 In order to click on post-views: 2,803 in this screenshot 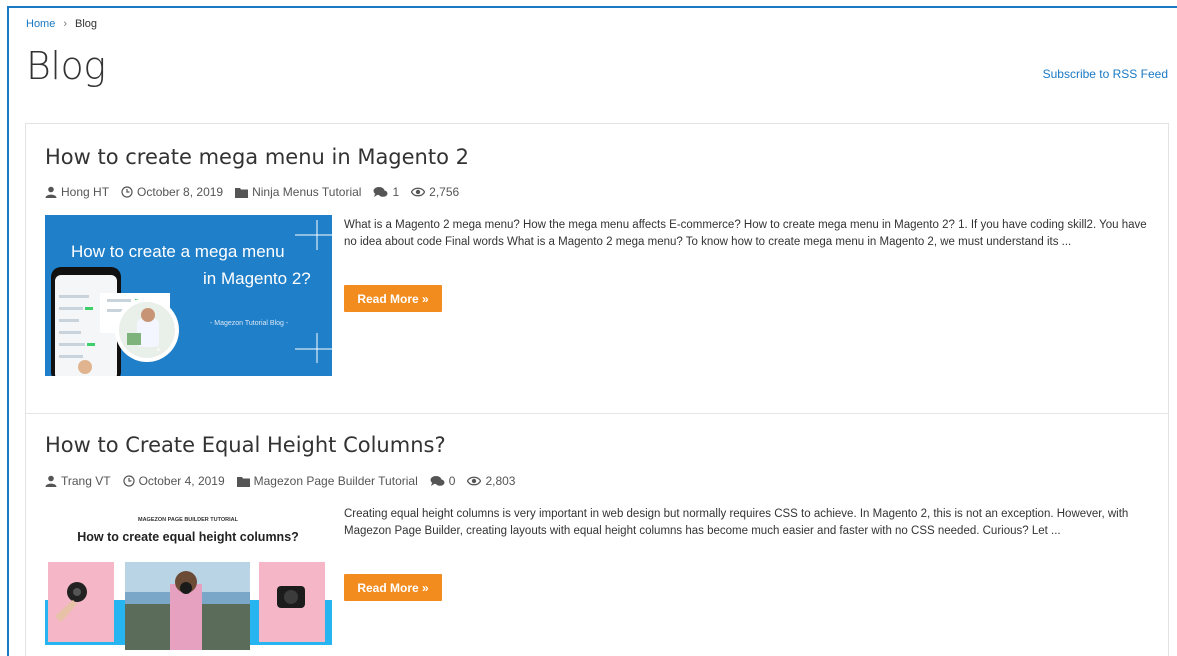, I will do `click(491, 481)`.